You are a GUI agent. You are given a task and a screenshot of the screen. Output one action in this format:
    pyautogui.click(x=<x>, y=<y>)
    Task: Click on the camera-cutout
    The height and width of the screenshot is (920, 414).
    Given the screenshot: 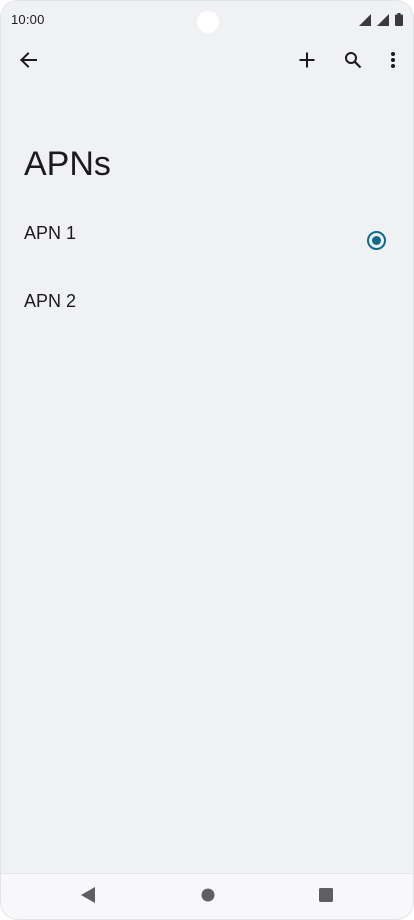 What is the action you would take?
    pyautogui.click(x=208, y=22)
    